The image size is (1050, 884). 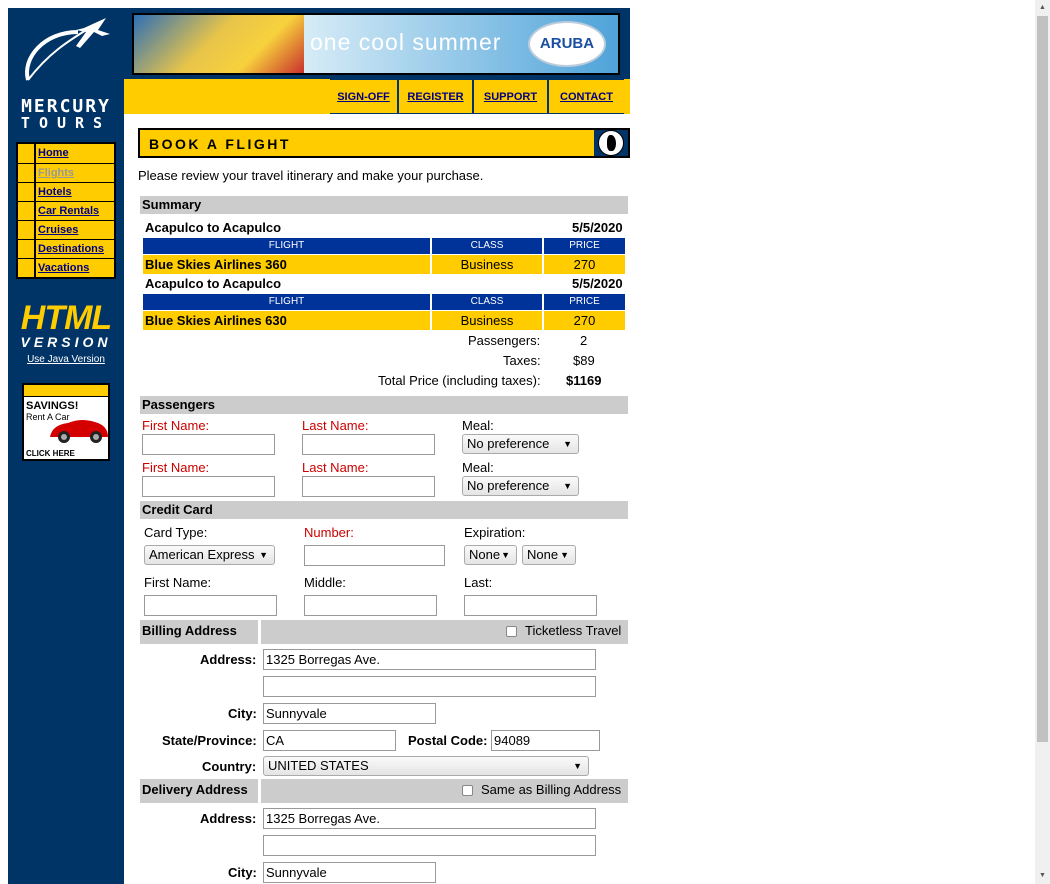 What do you see at coordinates (329, 532) in the screenshot?
I see `card-number-label: Number:` at bounding box center [329, 532].